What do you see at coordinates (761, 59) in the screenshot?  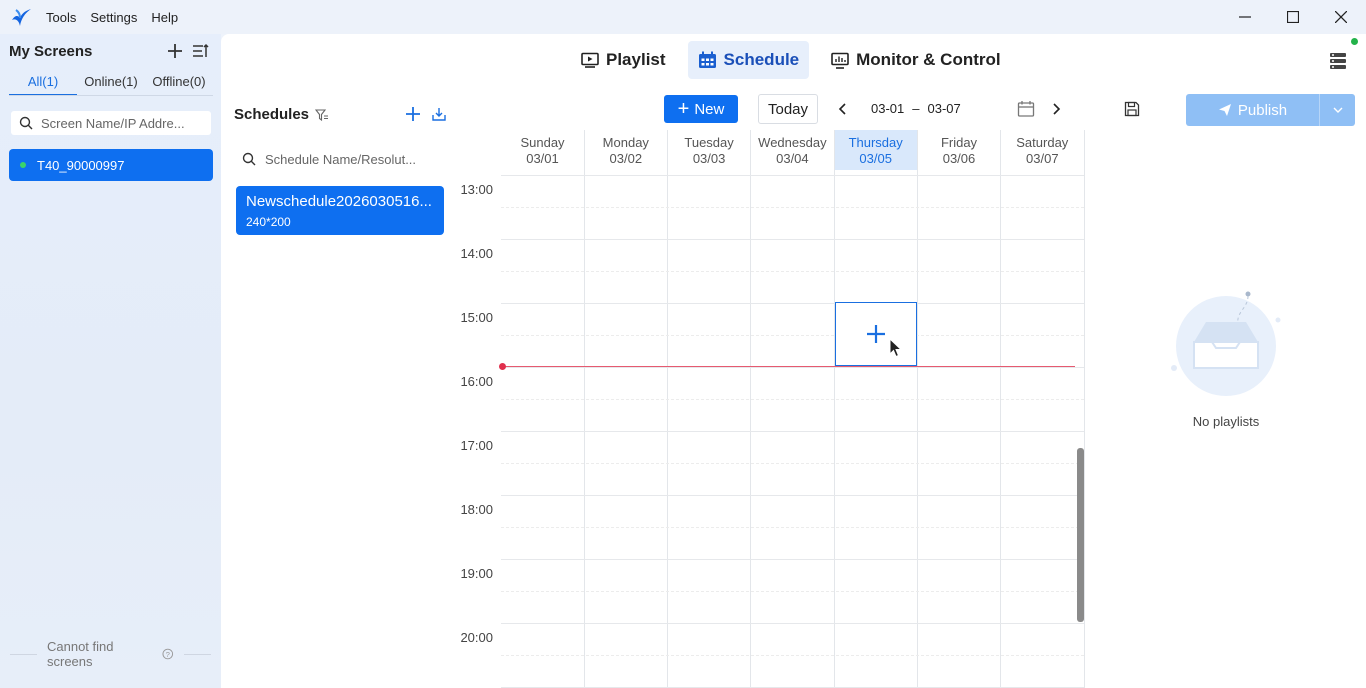 I see `tab-schedule-label: Schedule` at bounding box center [761, 59].